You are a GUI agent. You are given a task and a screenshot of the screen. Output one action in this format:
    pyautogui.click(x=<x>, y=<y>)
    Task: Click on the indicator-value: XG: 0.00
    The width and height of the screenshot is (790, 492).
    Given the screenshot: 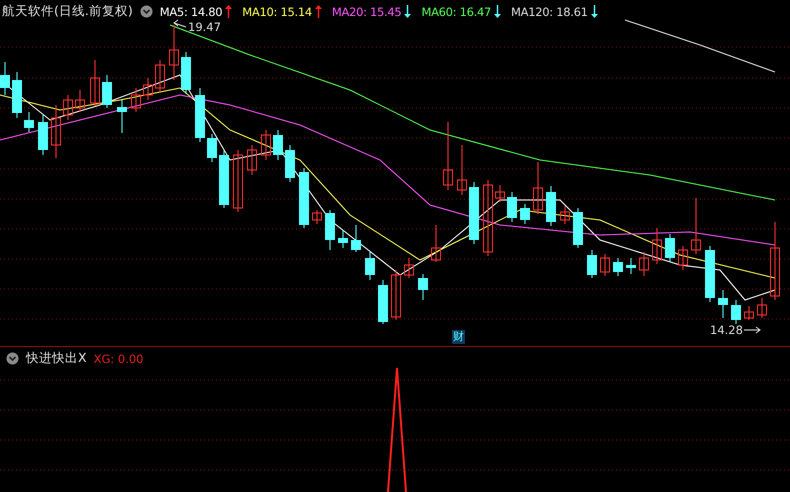 What is the action you would take?
    pyautogui.click(x=119, y=359)
    